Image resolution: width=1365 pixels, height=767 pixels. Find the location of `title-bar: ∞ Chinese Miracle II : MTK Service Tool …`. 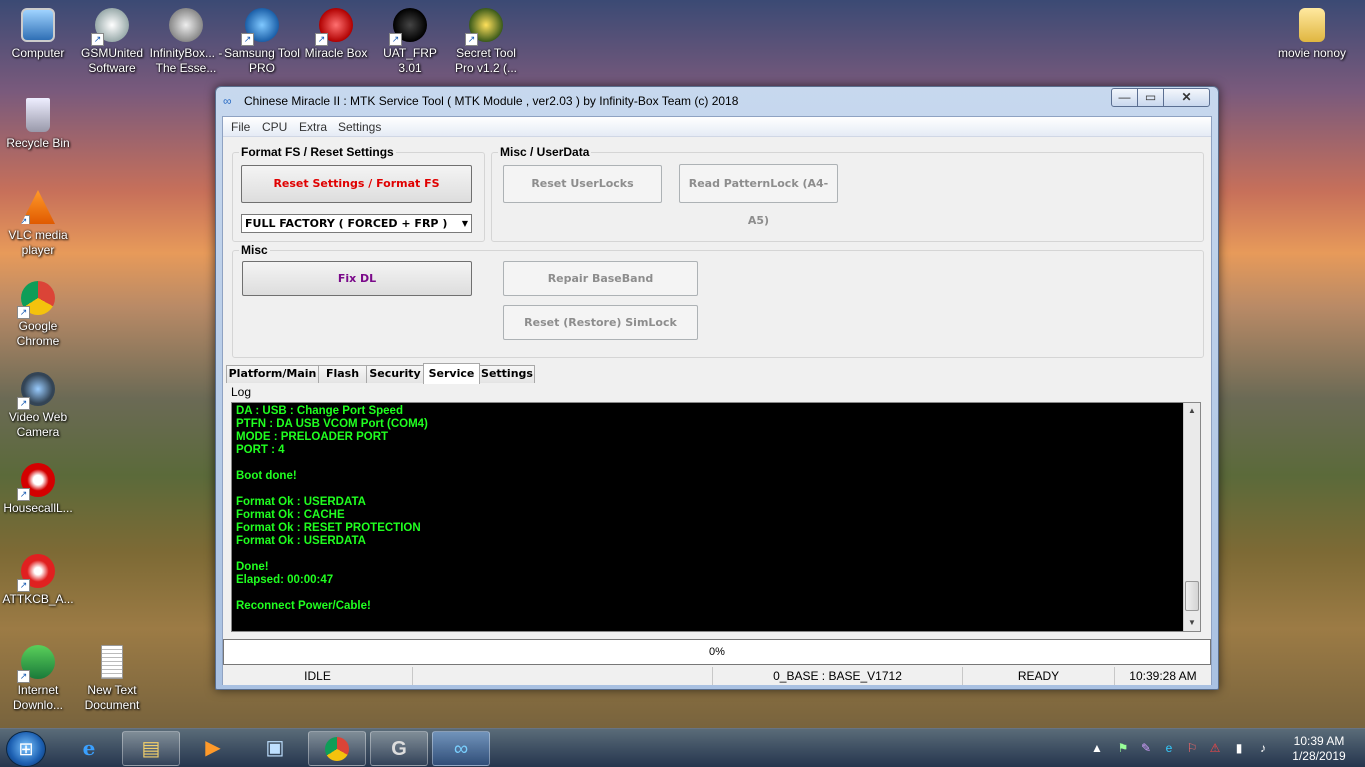

title-bar: ∞ Chinese Miracle II : MTK Service Tool … is located at coordinates (717, 101).